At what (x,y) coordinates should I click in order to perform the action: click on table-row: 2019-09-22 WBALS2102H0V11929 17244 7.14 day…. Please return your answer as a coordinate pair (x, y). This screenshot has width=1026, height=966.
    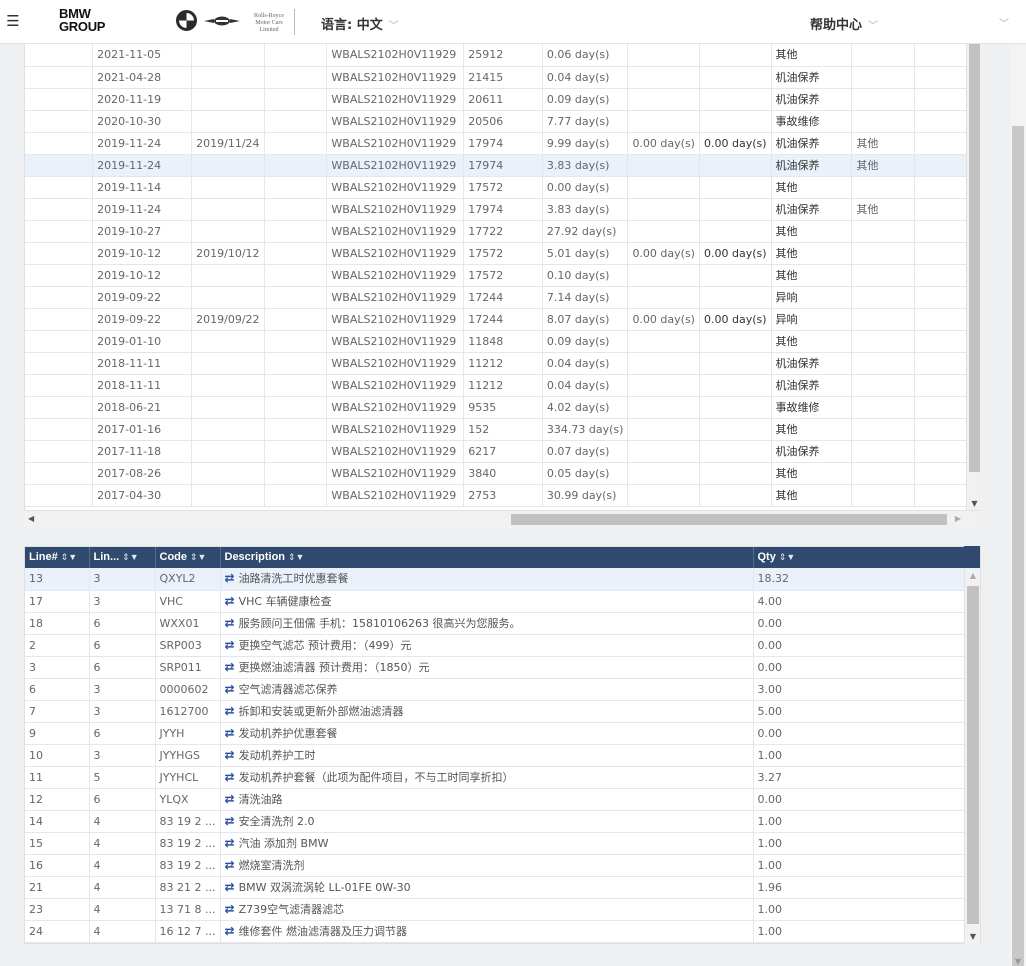
    Looking at the image, I should click on (502, 297).